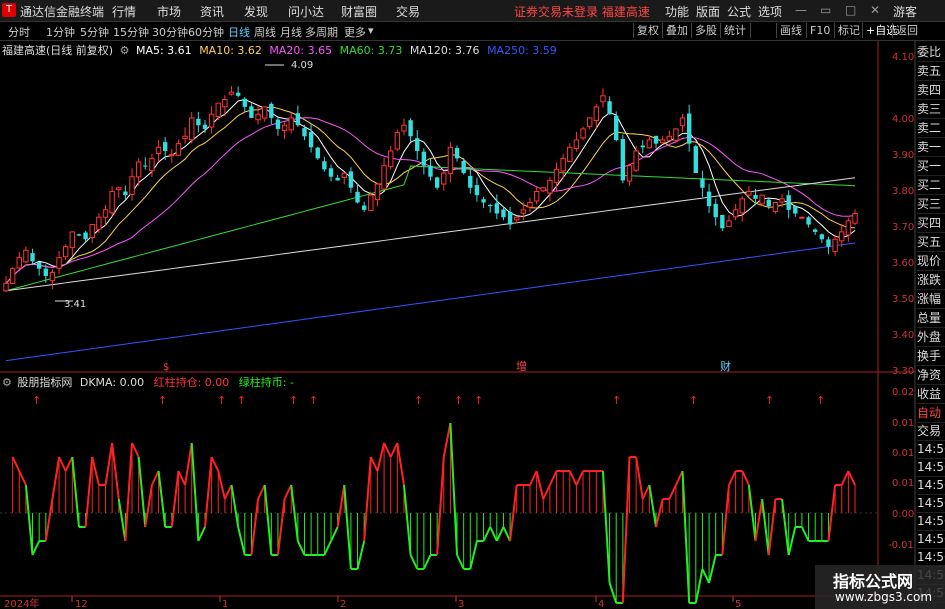 This screenshot has width=945, height=609. What do you see at coordinates (825, 10) in the screenshot?
I see `restore-icon: ▭` at bounding box center [825, 10].